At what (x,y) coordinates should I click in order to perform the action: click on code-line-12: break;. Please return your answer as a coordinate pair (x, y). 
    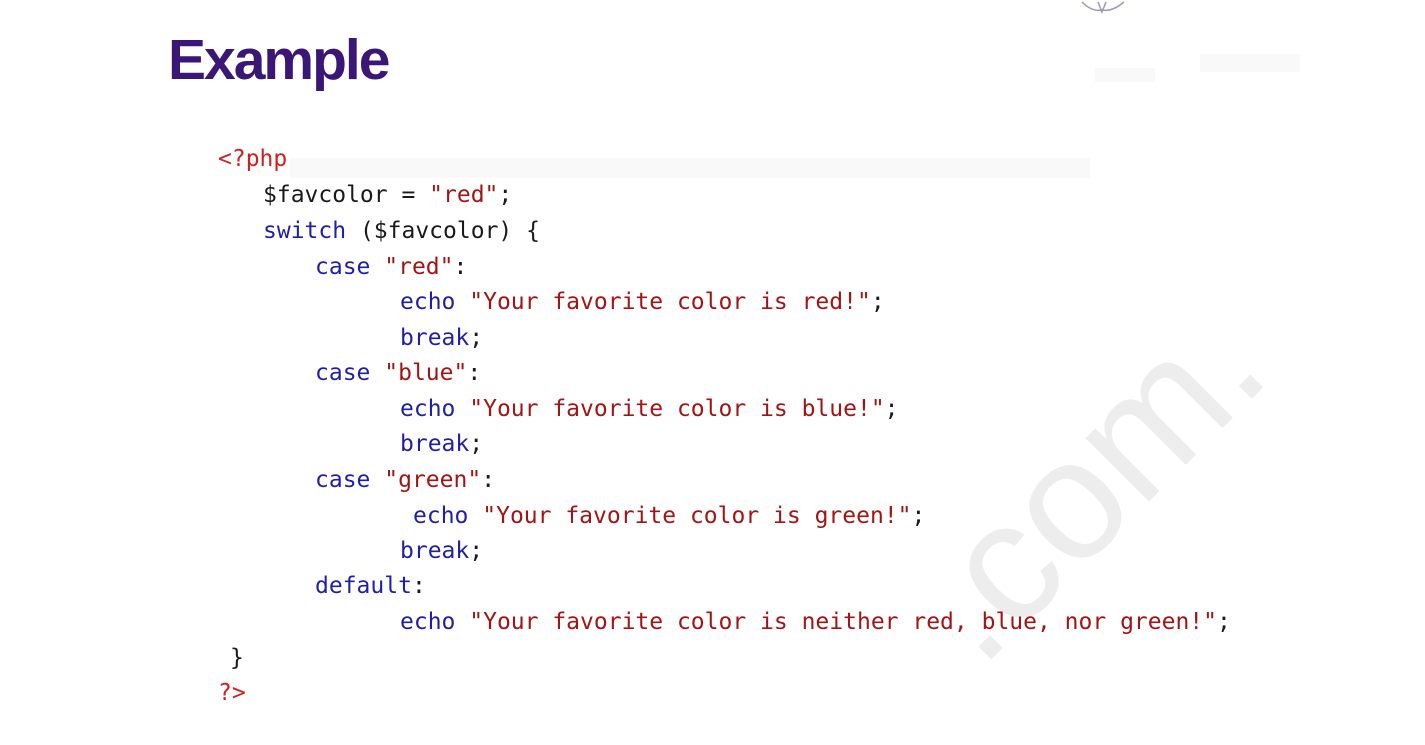
    Looking at the image, I should click on (441, 551).